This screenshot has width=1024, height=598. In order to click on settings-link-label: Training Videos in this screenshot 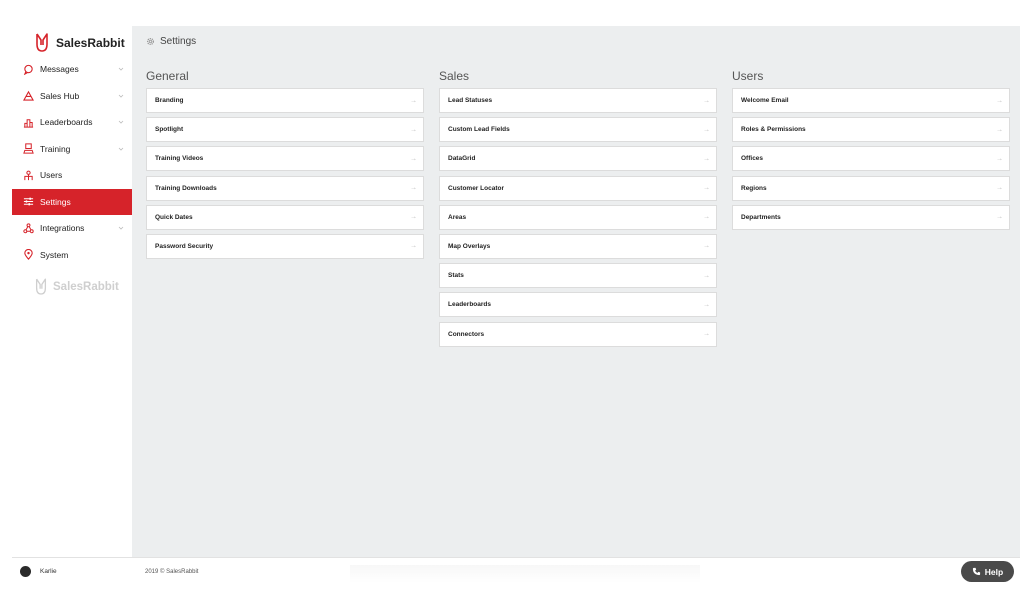, I will do `click(179, 159)`.